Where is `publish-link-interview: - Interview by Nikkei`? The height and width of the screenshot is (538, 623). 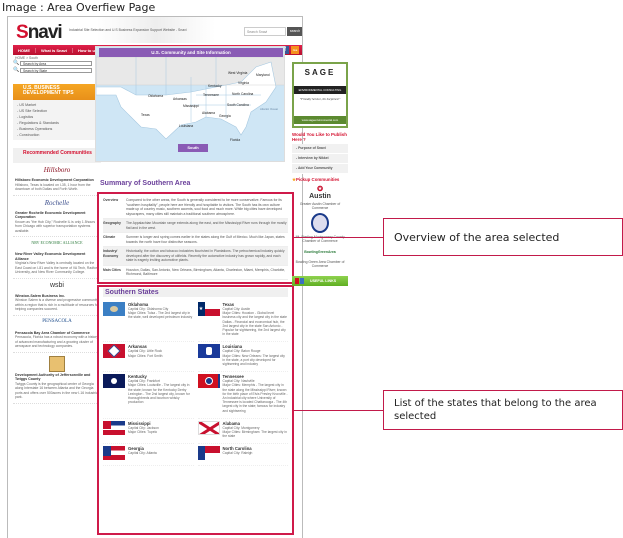 publish-link-interview: - Interview by Nikkei is located at coordinates (320, 159).